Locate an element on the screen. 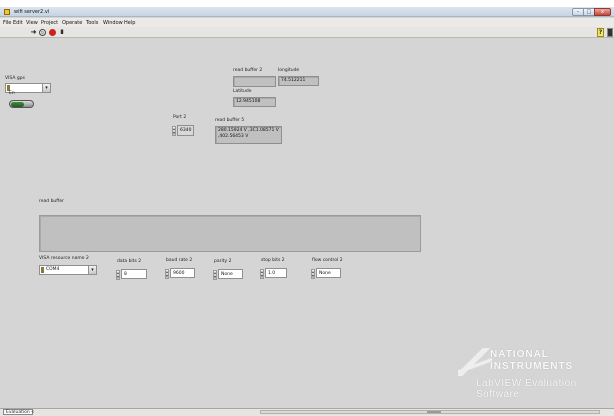  menu-file: File is located at coordinates (7, 23).